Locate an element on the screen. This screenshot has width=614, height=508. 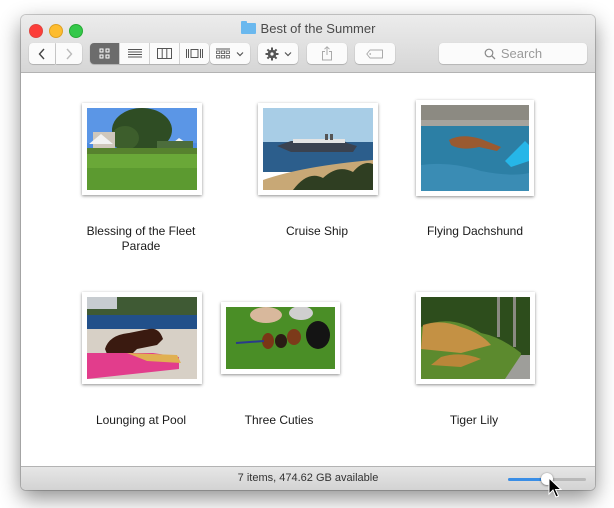
chevron-left-icon is located at coordinates (41, 53).